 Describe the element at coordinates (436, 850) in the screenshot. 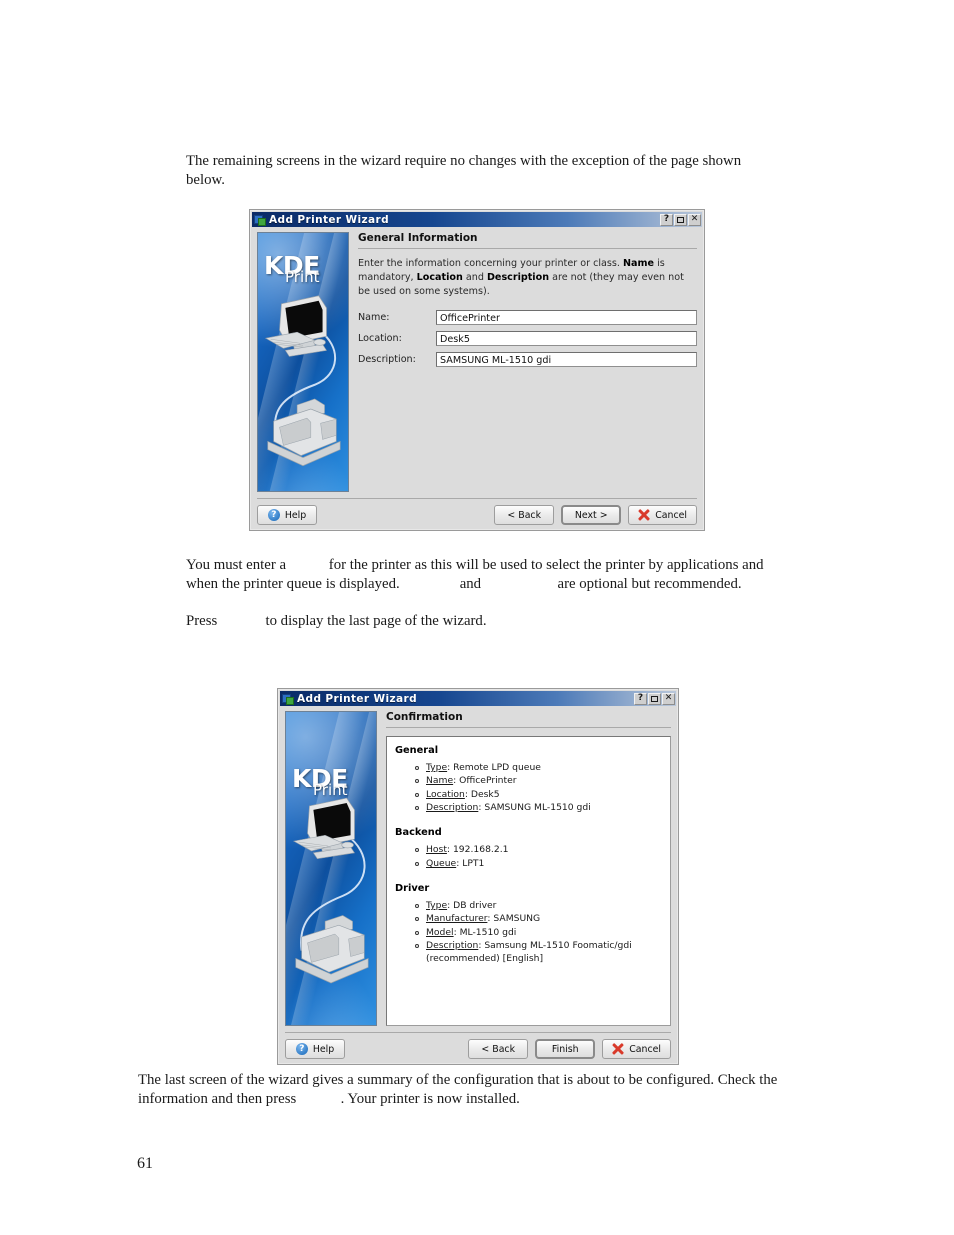

I see `item-key: Host` at that location.